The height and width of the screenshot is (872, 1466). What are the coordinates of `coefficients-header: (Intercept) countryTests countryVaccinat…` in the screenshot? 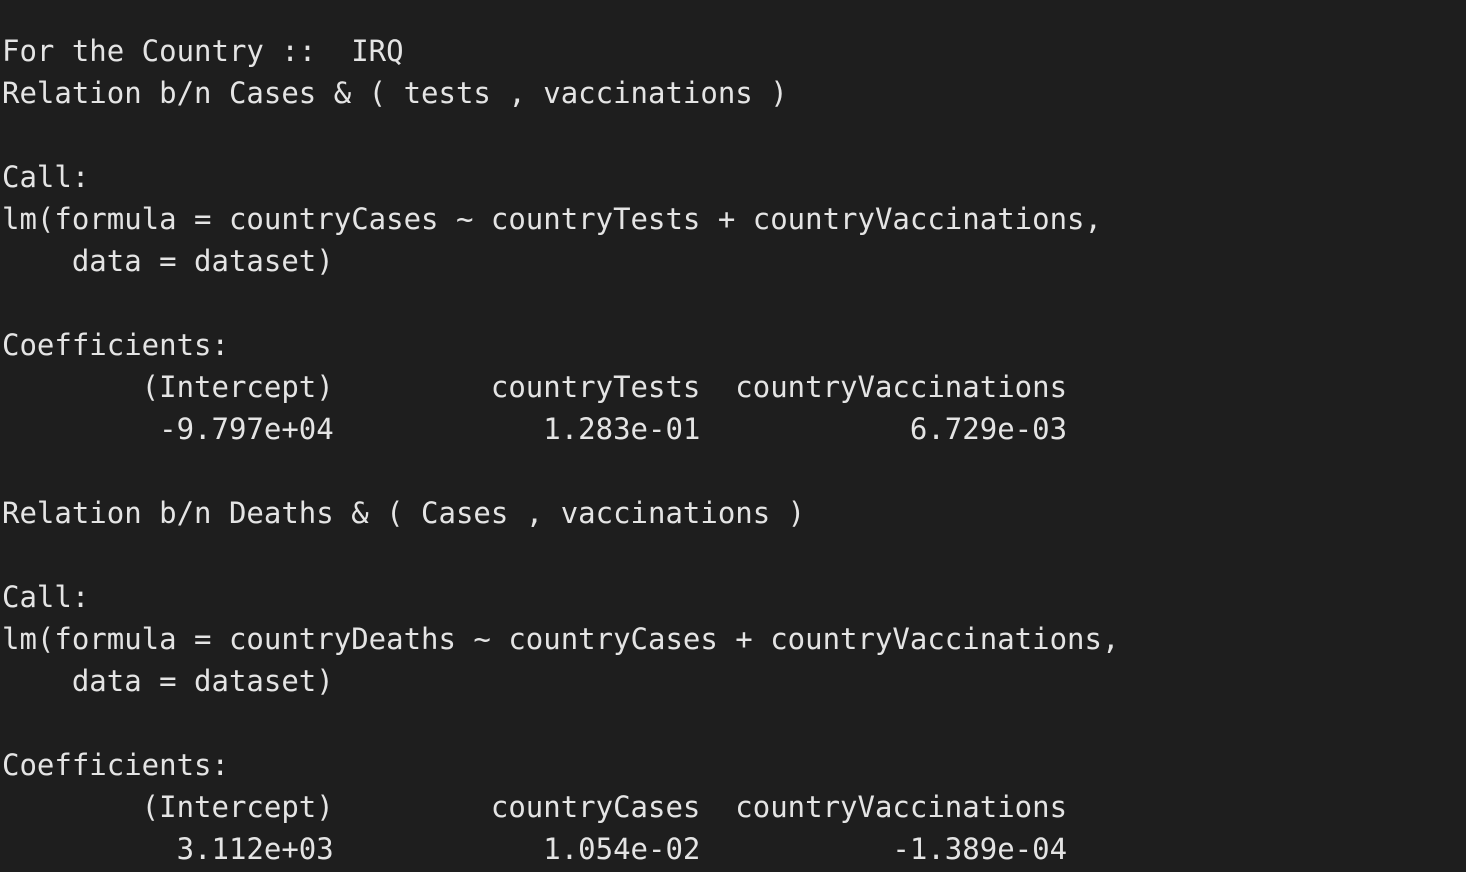 It's located at (535, 387).